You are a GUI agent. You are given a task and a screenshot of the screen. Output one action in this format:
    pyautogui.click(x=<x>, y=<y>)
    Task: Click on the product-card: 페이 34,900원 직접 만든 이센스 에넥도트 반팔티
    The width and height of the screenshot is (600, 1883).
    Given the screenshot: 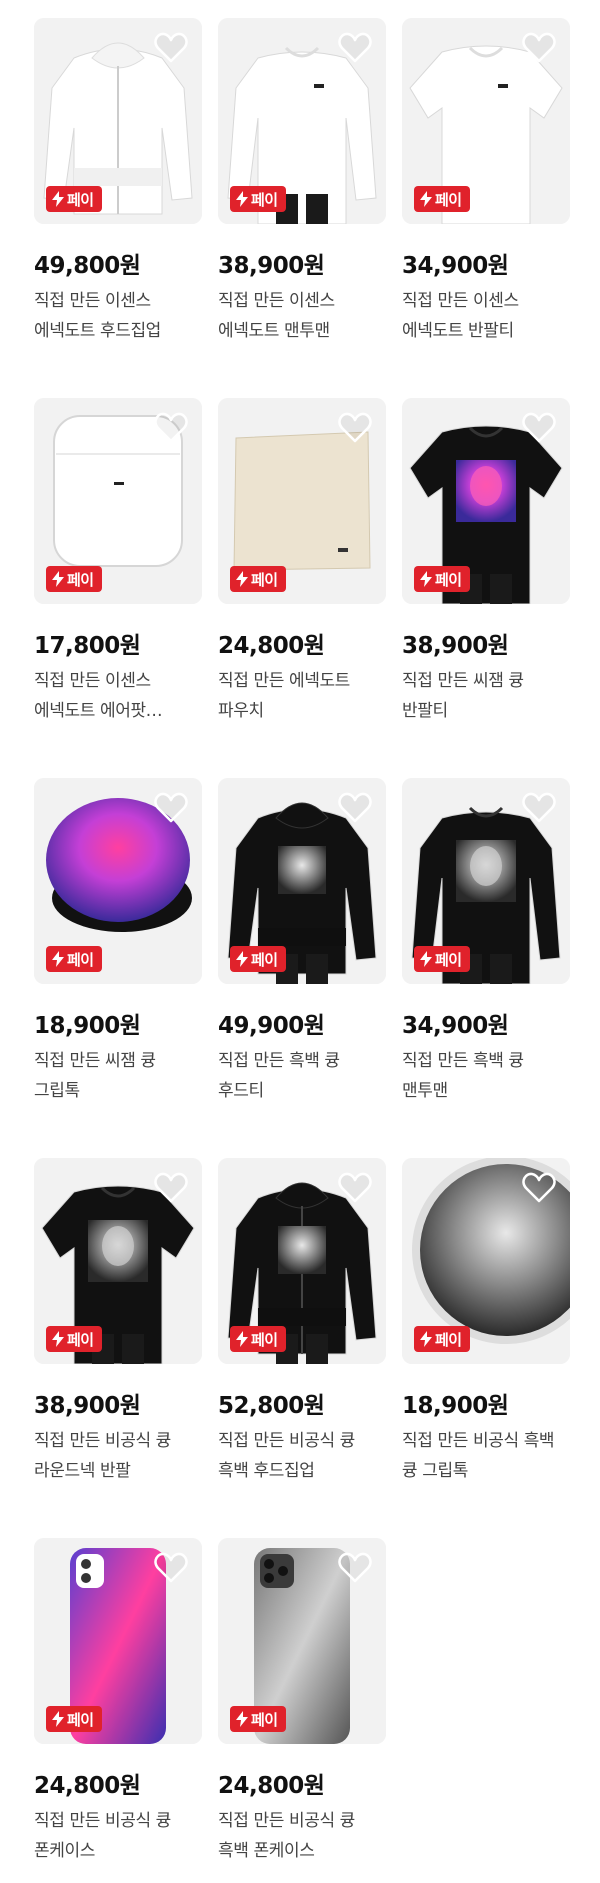 What is the action you would take?
    pyautogui.click(x=486, y=182)
    